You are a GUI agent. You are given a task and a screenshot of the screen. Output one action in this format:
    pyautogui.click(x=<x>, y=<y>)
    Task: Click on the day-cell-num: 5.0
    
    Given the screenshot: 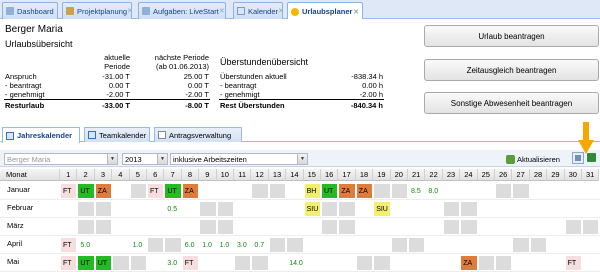 What is the action you would take?
    pyautogui.click(x=85, y=245)
    